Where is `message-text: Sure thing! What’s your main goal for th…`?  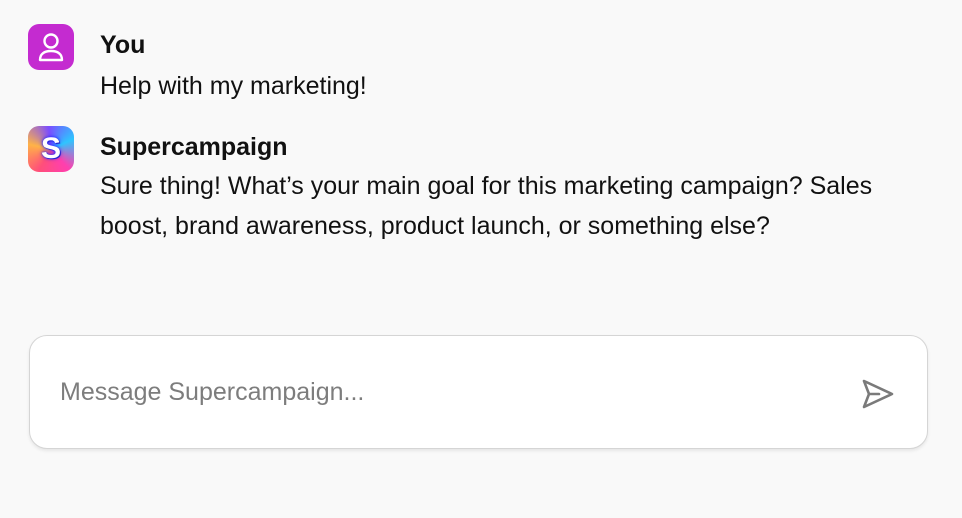 message-text: Sure thing! What’s your main goal for th… is located at coordinates (486, 206).